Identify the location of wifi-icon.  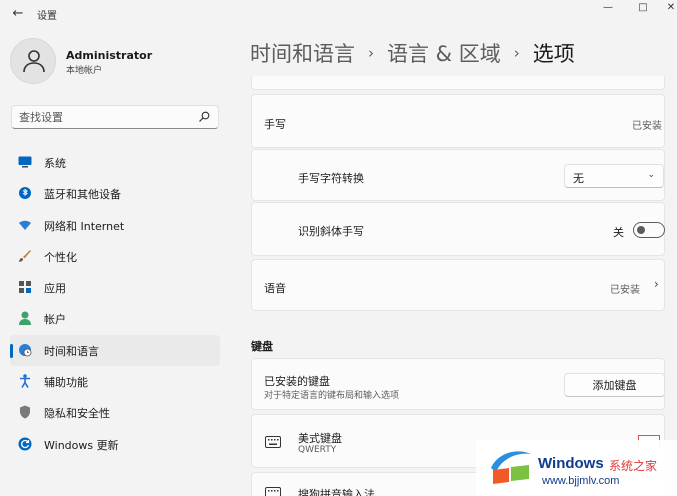
(25, 225).